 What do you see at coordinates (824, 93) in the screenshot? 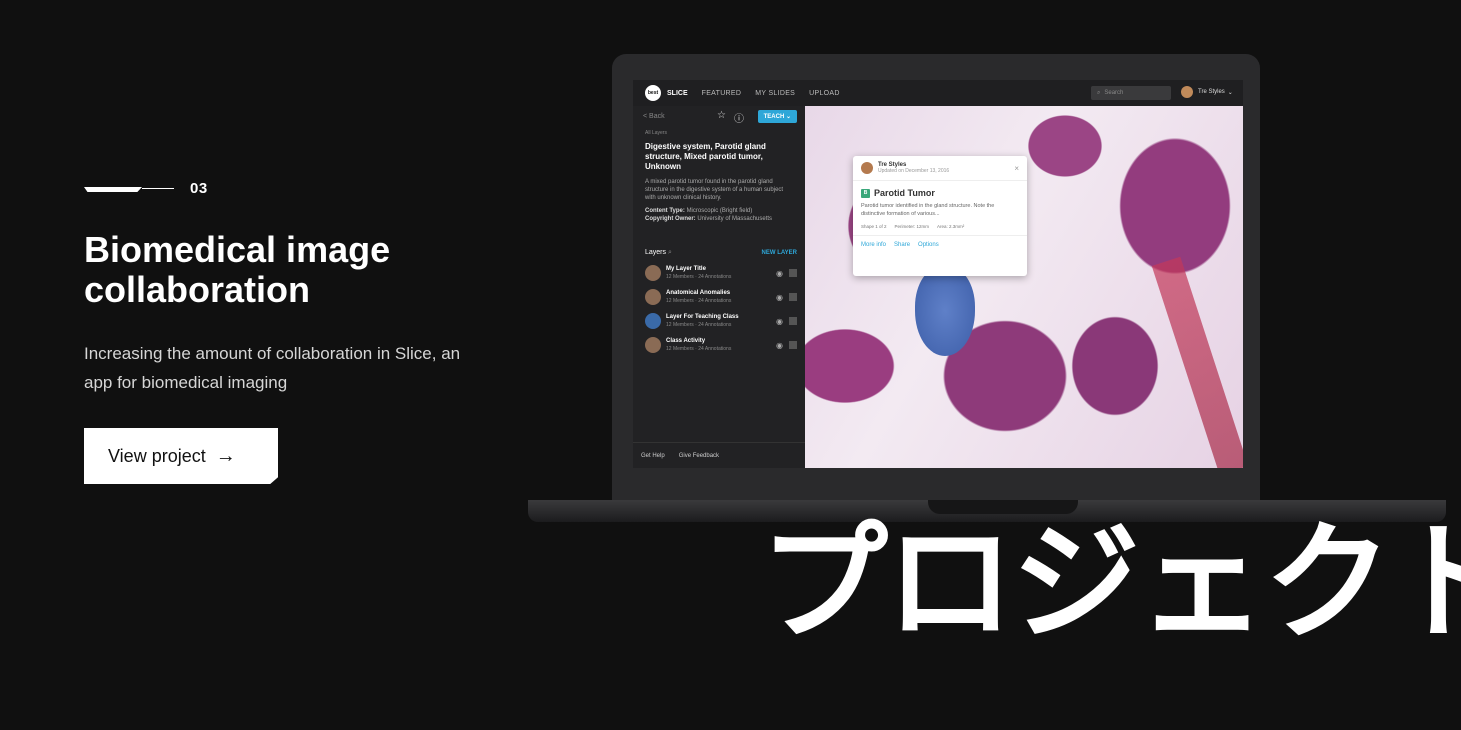
I see `nav-upload: UPLOAD` at bounding box center [824, 93].